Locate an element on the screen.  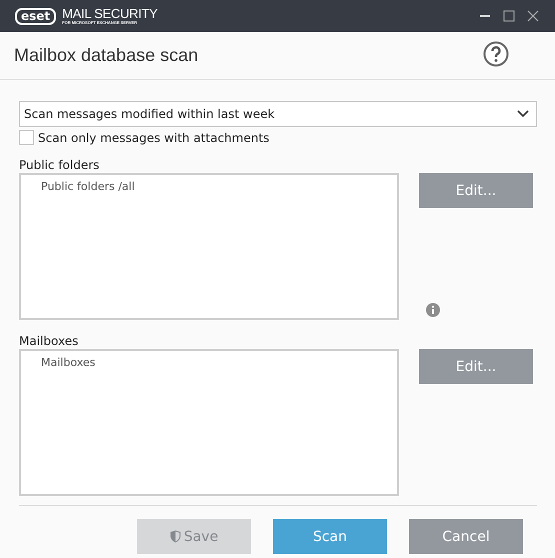
section-label: Mailboxes is located at coordinates (49, 341).